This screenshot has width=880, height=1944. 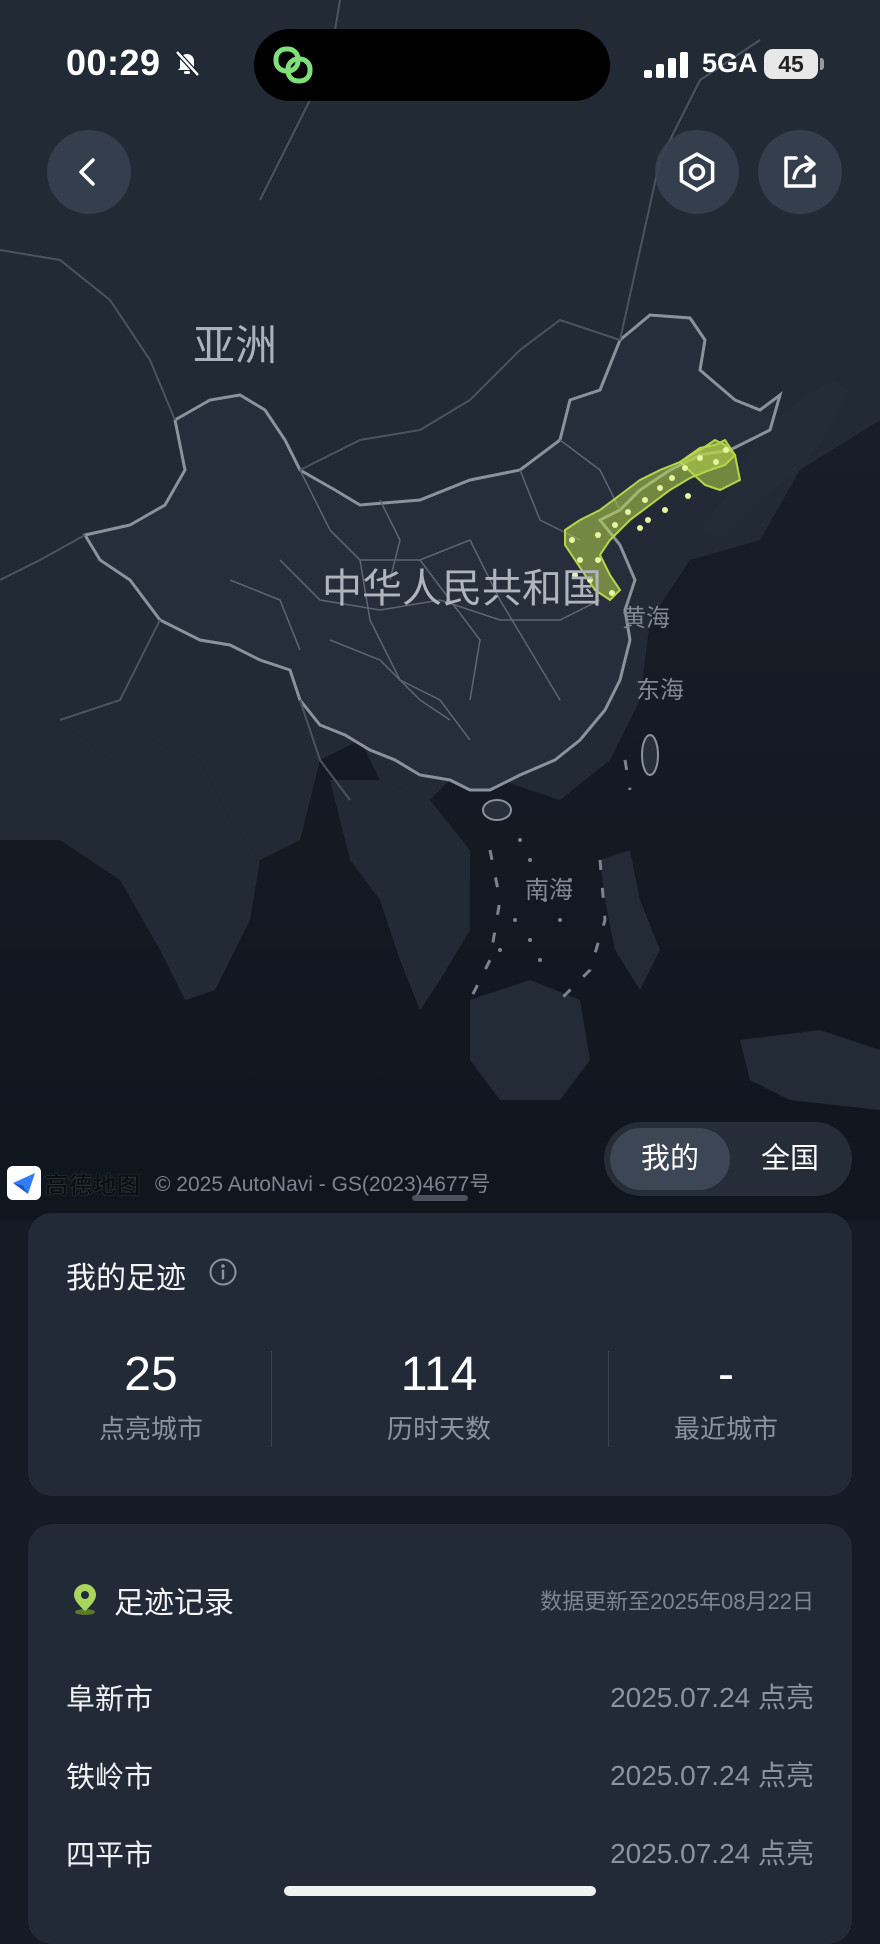 I want to click on record-row: 阜新市 2025.07.24 点亮, so click(x=440, y=1696).